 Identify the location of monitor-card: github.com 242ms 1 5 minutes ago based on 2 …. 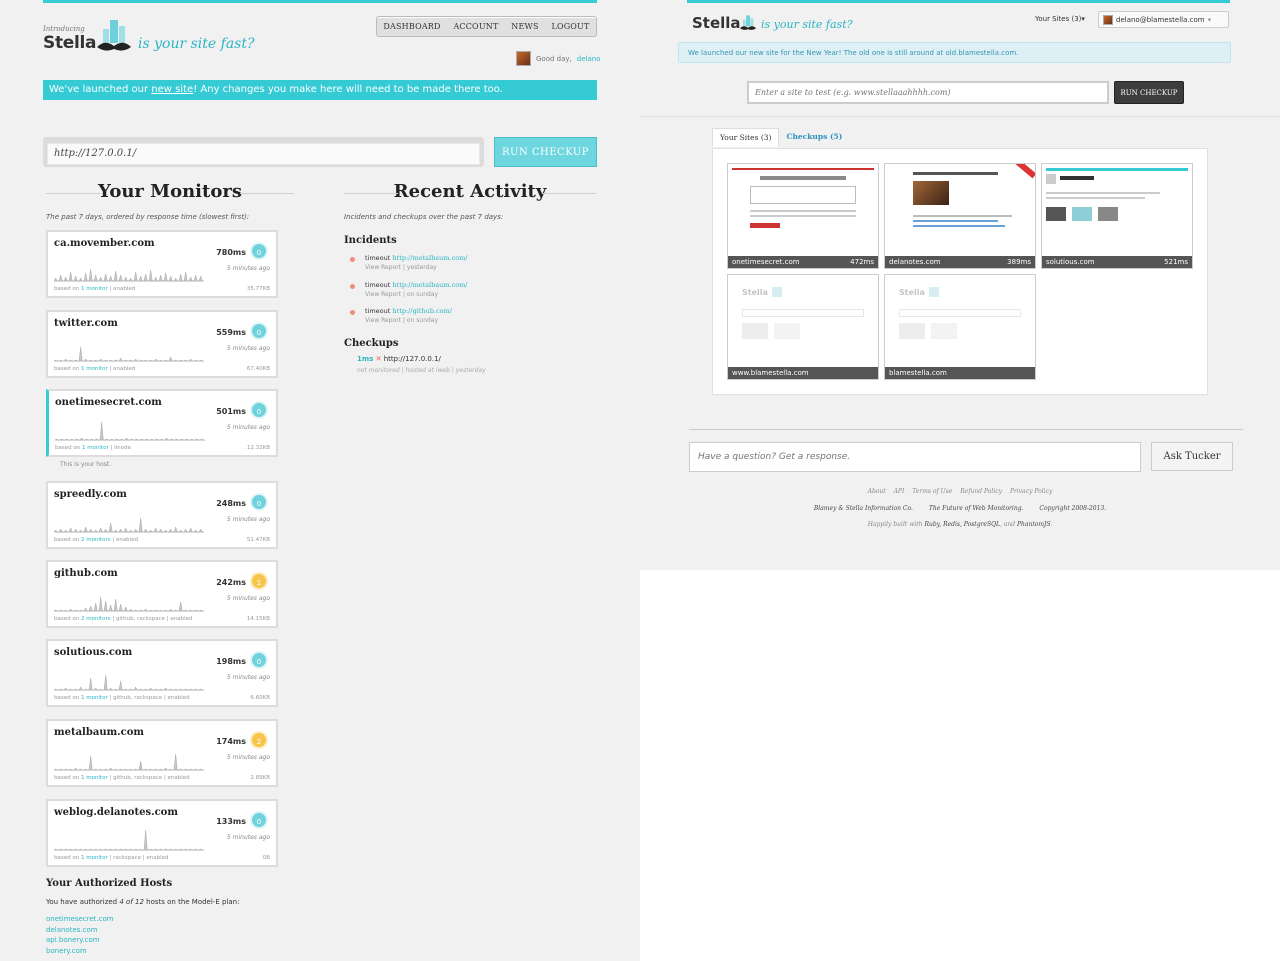
(162, 594).